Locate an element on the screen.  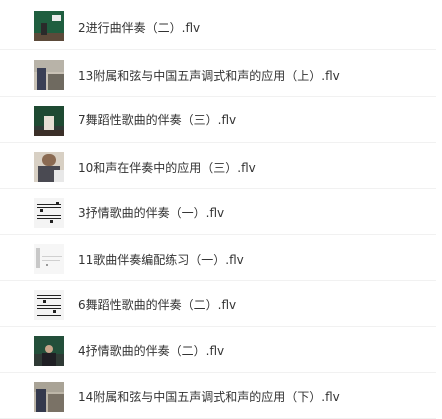
list-item: 7舞蹈性歌曲的伴奏（三）.flv is located at coordinates (218, 120).